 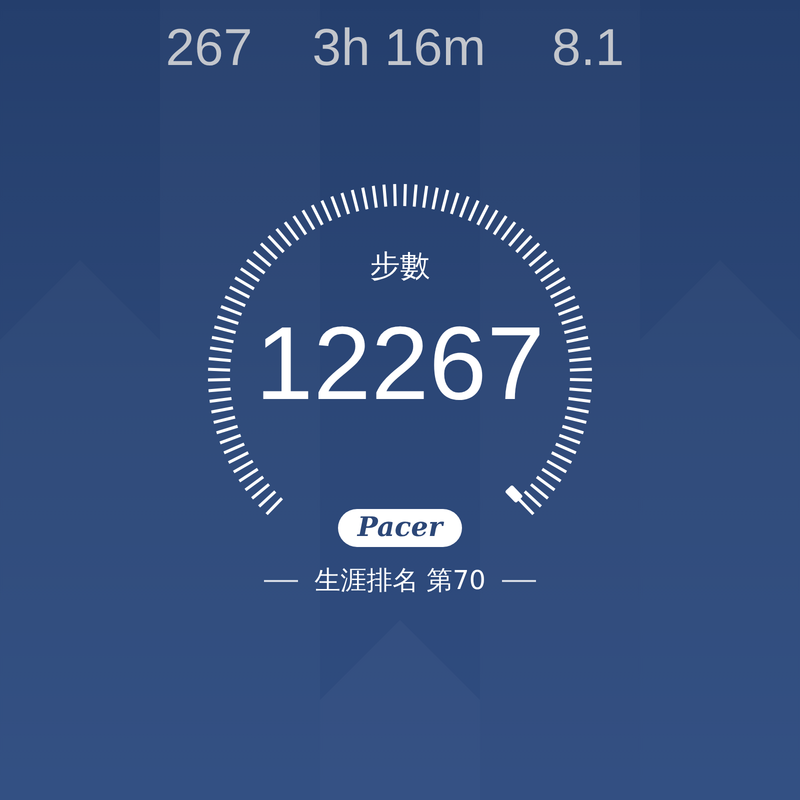 What do you see at coordinates (209, 48) in the screenshot?
I see `stat-value: 267` at bounding box center [209, 48].